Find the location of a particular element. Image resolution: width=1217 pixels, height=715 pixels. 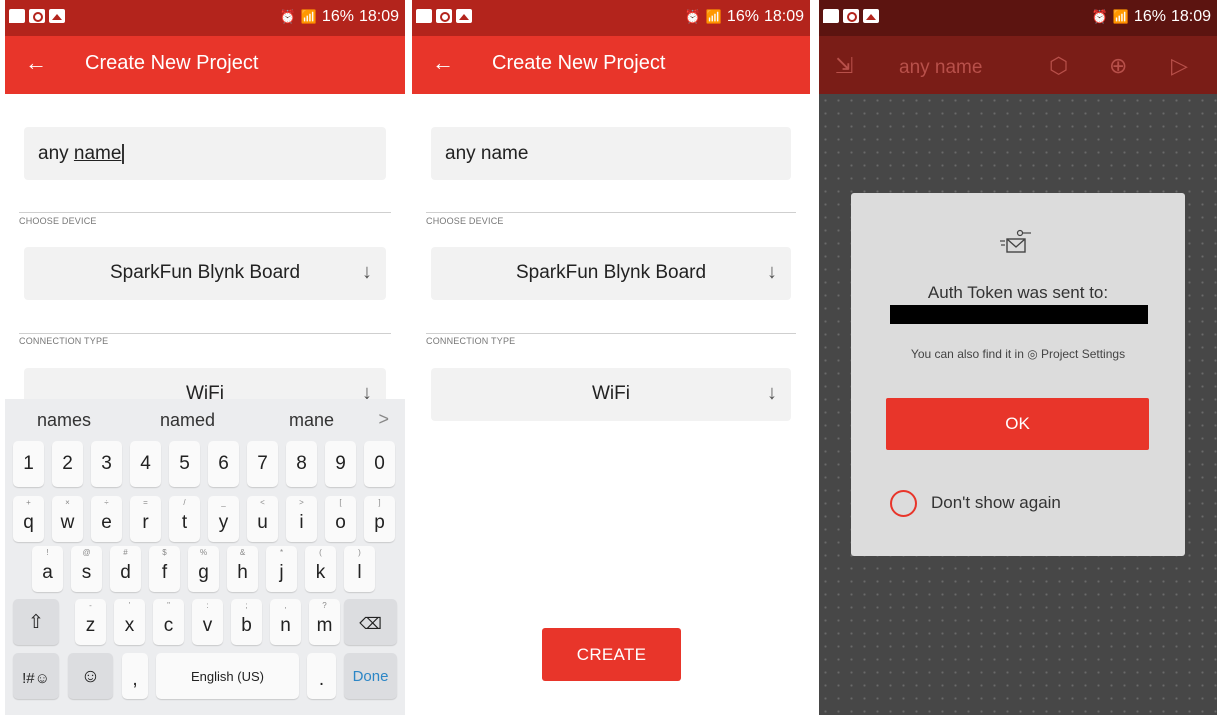

p-notification-icon is located at coordinates (851, 16).